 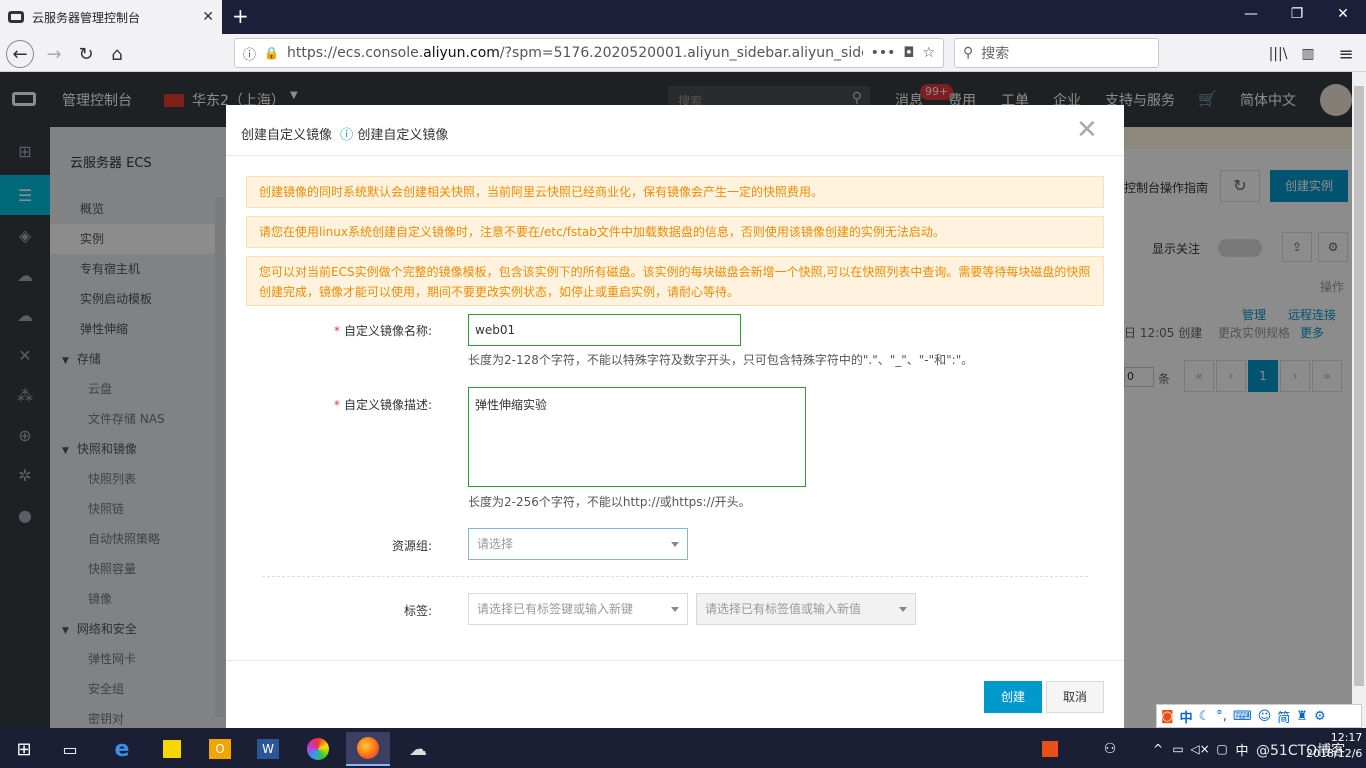 I want to click on image-desc-label: * 自定义镜像描述:, so click(x=379, y=404).